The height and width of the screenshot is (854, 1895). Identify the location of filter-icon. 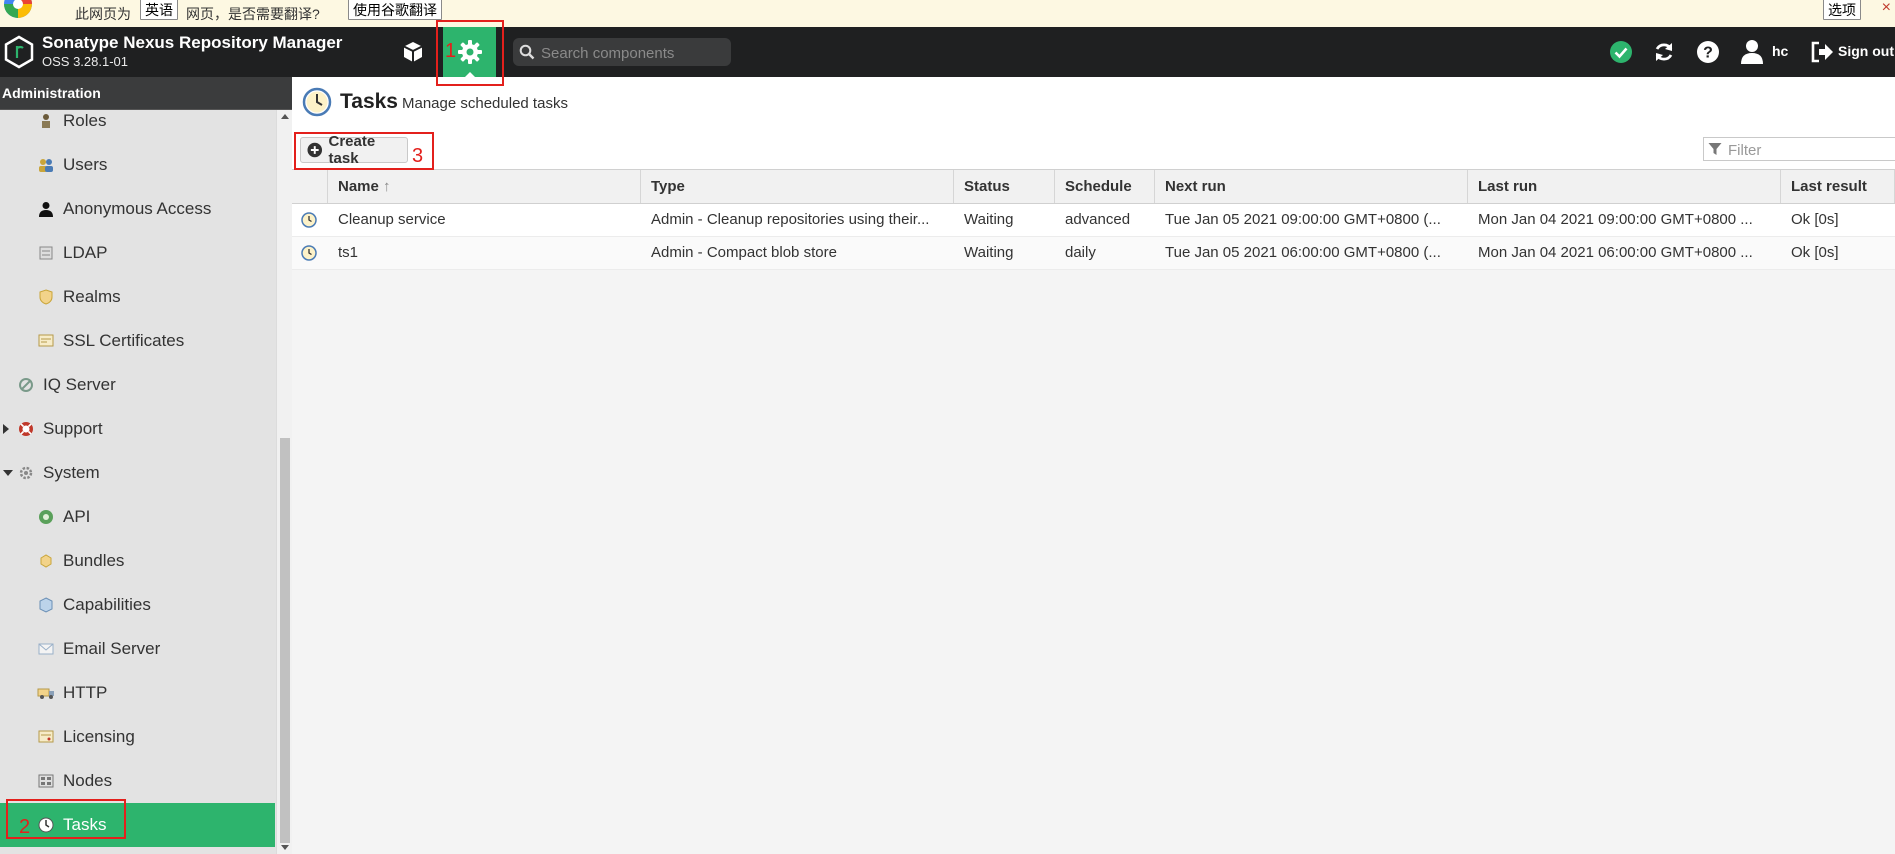
(1715, 149).